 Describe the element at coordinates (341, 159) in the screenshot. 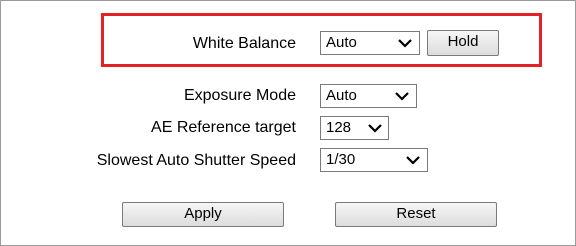

I see `slowest-auto-shutter-speed-value: 1/30` at that location.